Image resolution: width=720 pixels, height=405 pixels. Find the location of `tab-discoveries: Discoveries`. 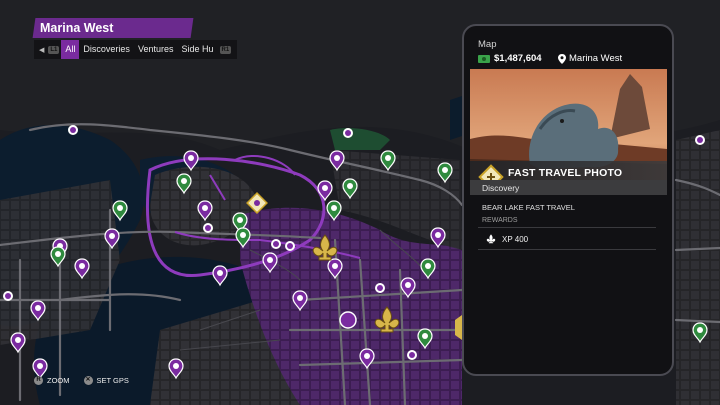

tab-discoveries: Discoveries is located at coordinates (106, 49).